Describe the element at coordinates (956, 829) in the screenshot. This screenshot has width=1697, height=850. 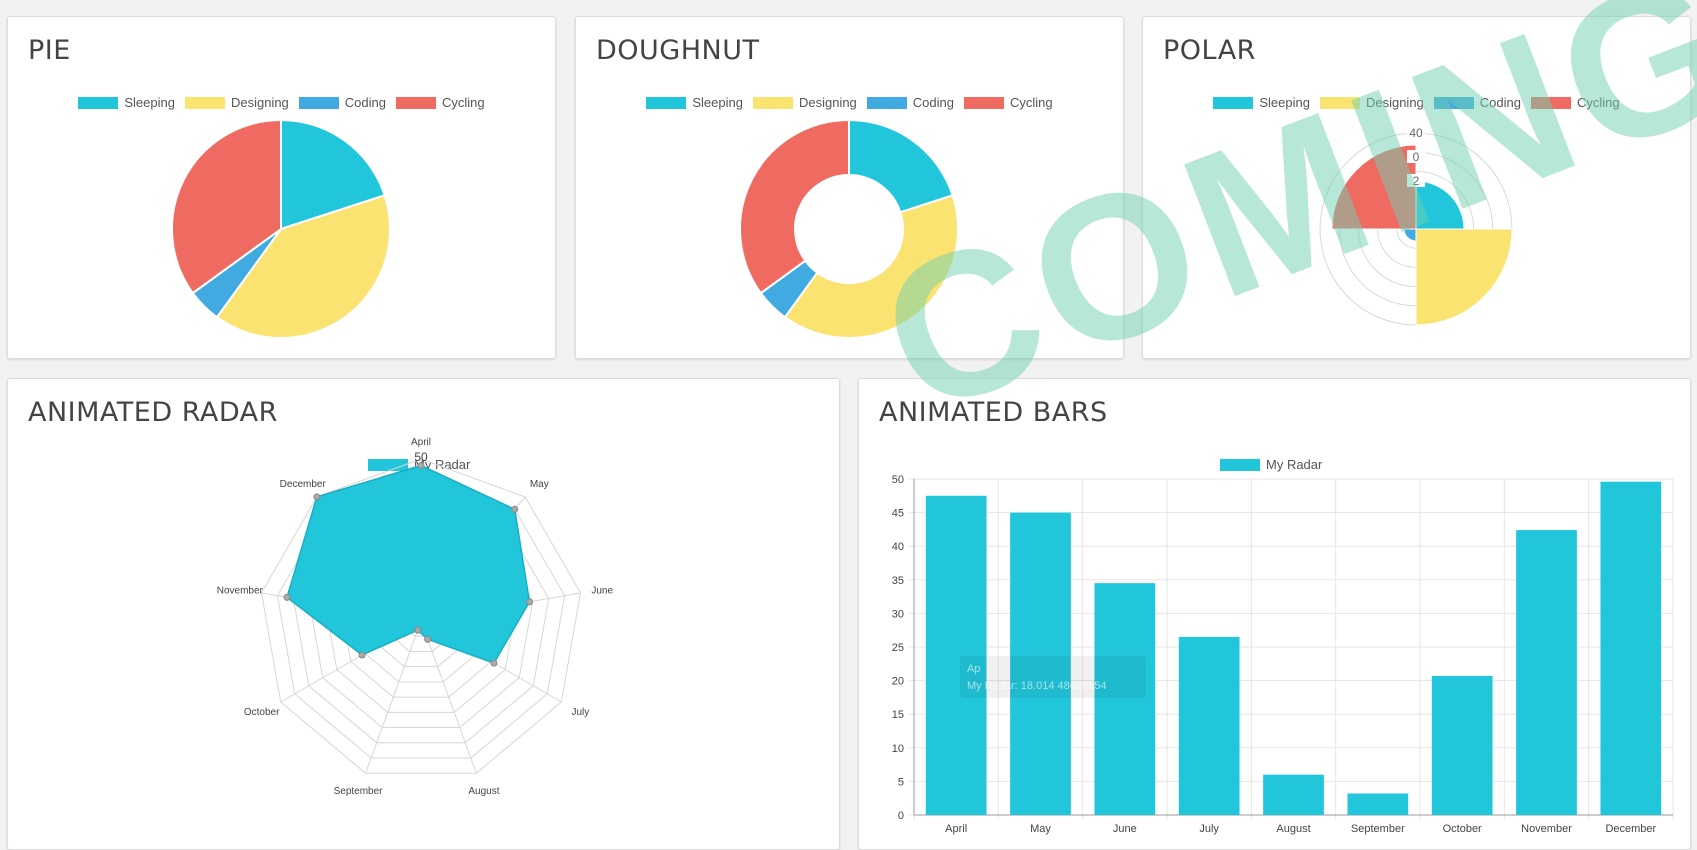
I see `bar-x-tick-label: April` at that location.